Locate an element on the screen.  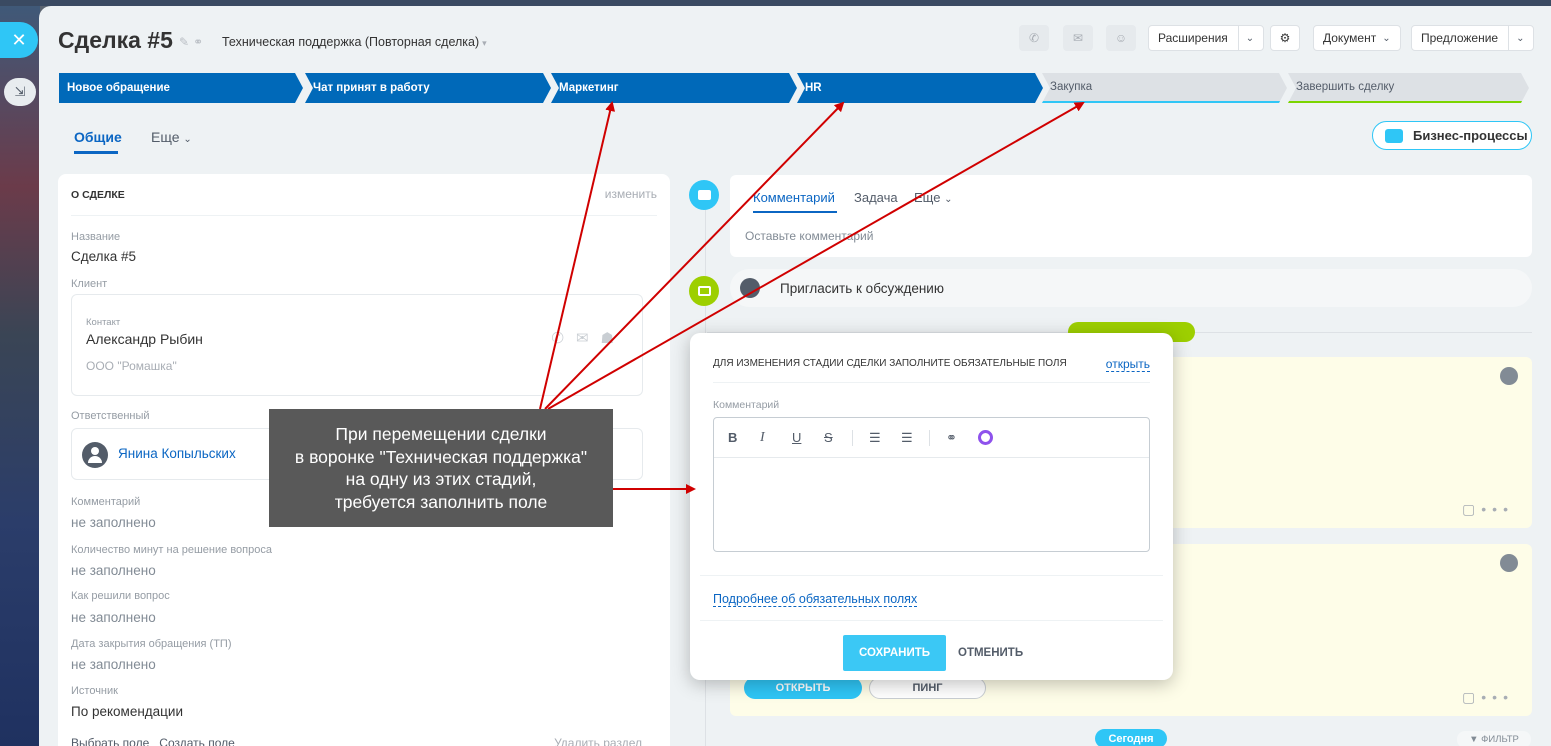
minimize-slider-button: ⇲ is located at coordinates (20, 92).